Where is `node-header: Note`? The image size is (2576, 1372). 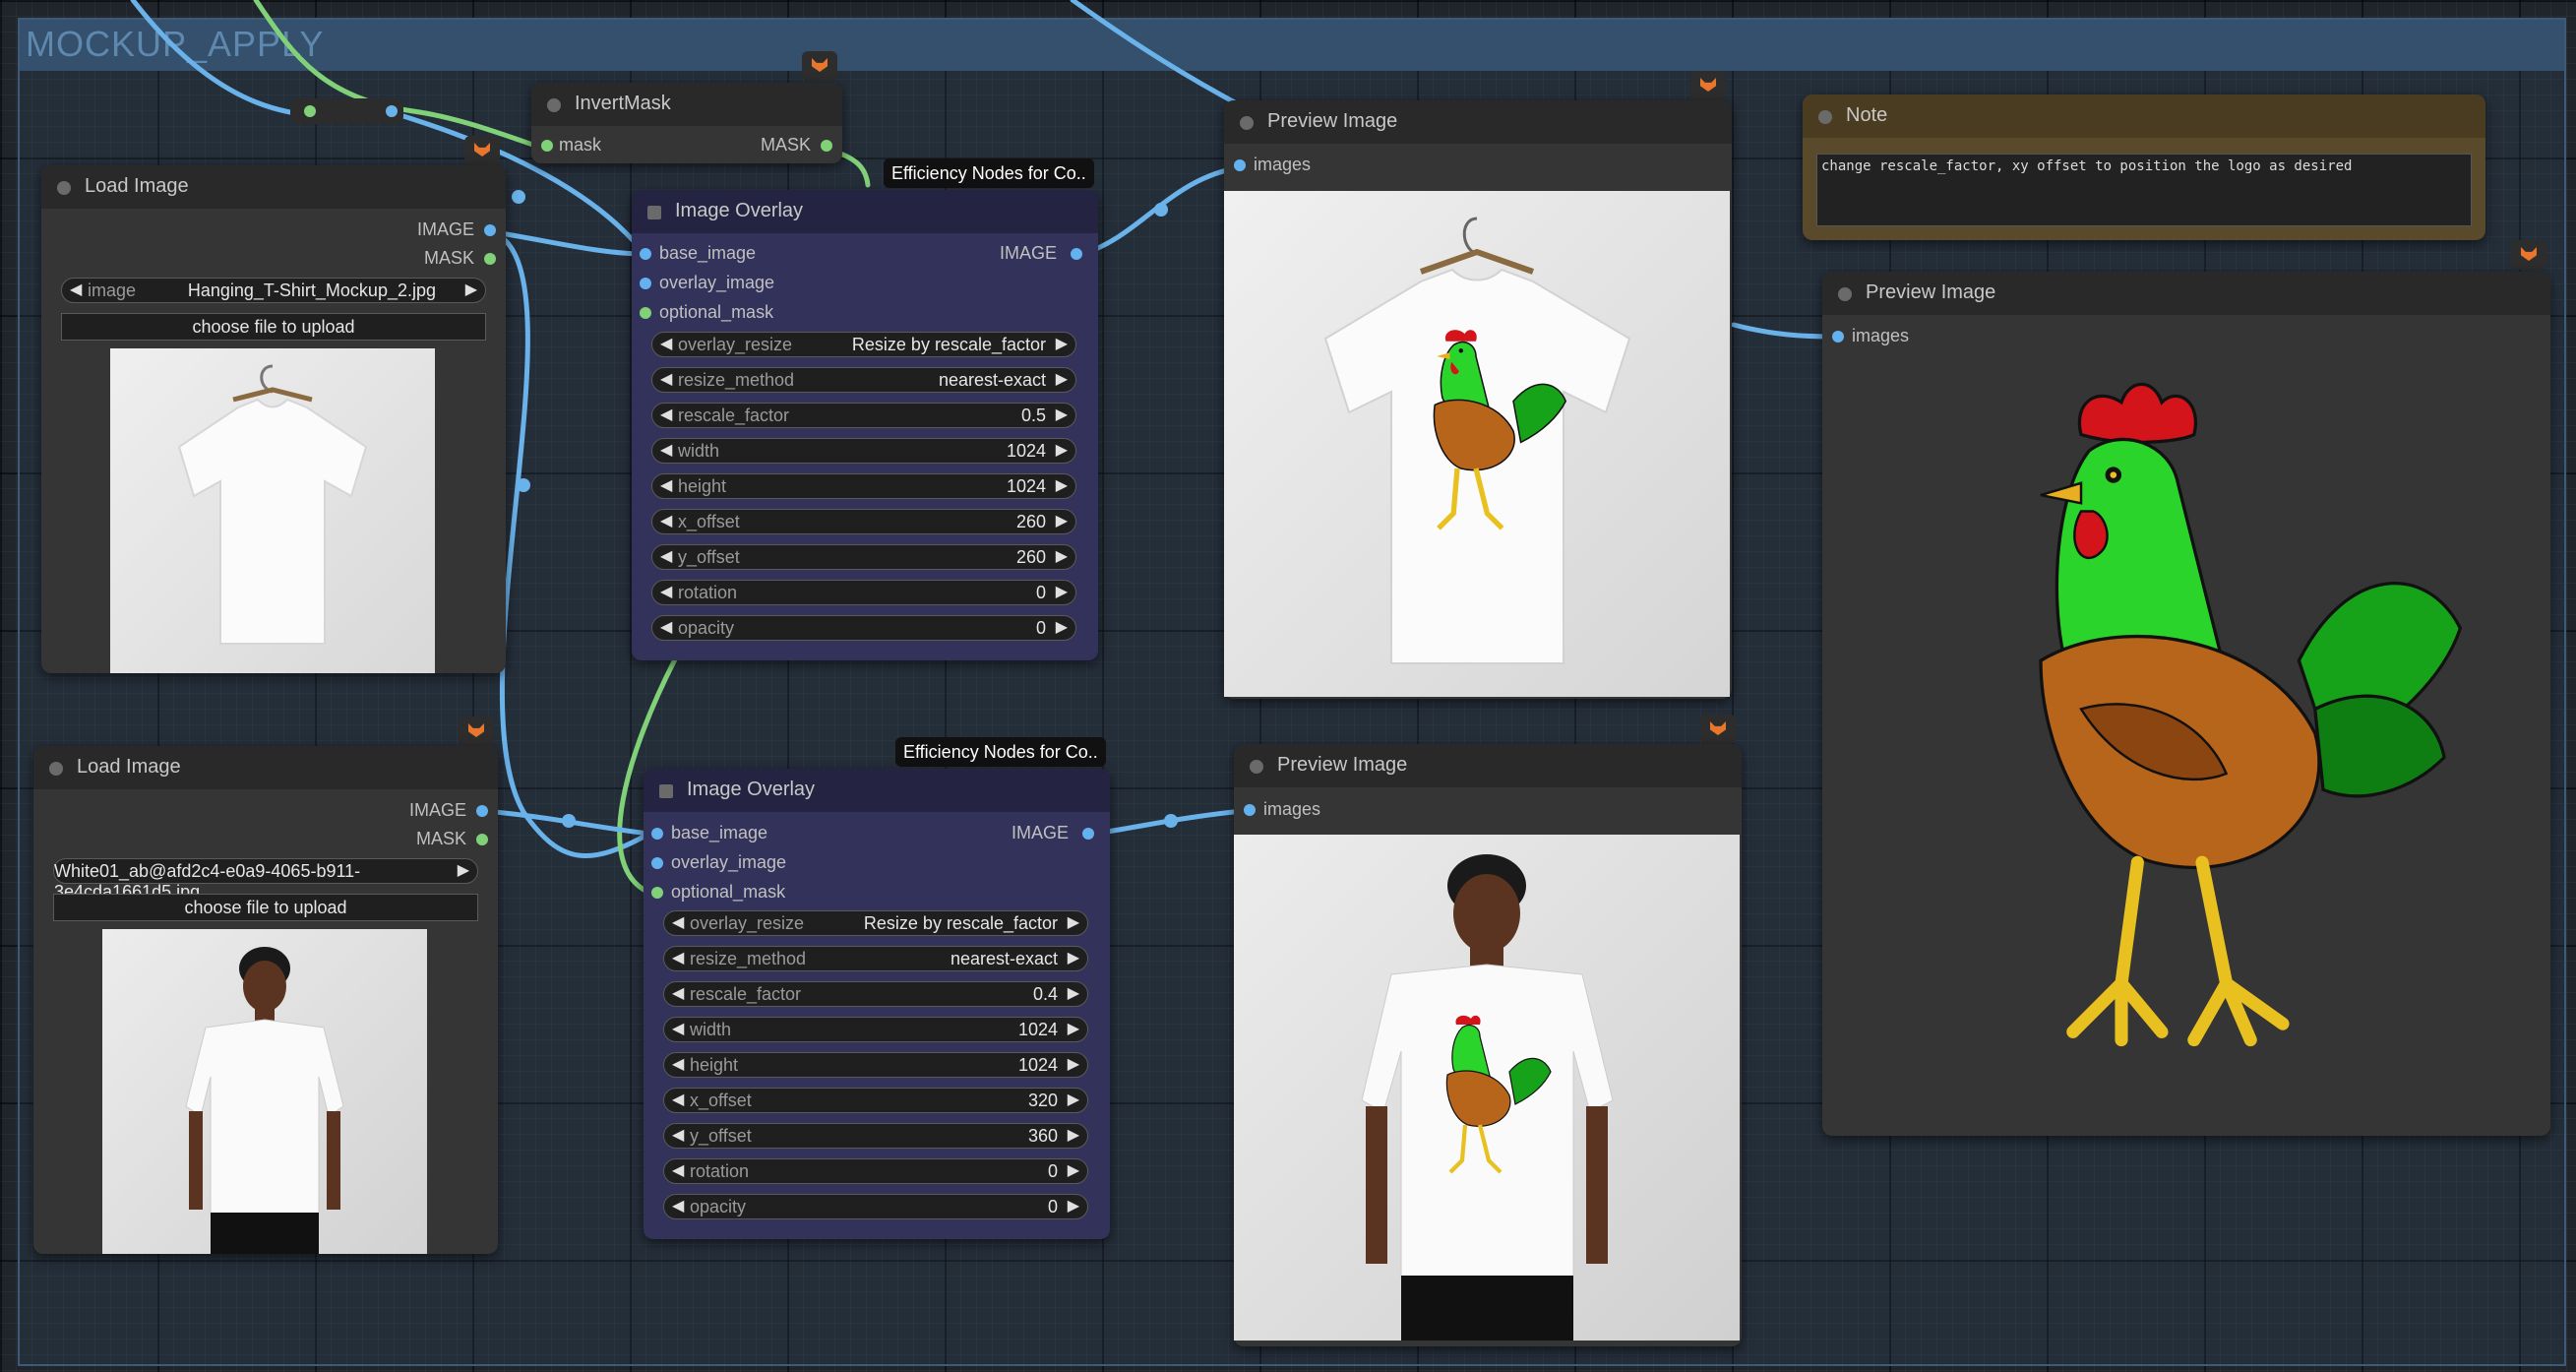
node-header: Note is located at coordinates (2144, 116).